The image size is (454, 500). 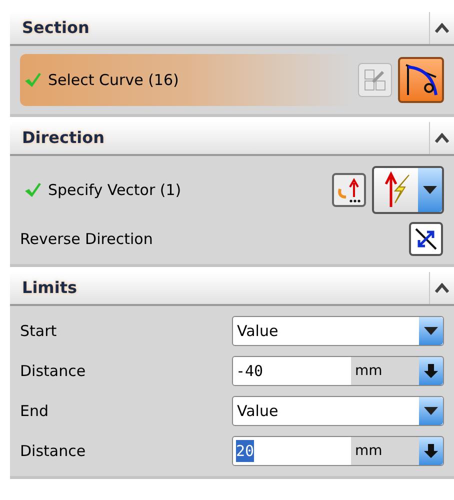 What do you see at coordinates (232, 139) in the screenshot?
I see `section-header: Direction` at bounding box center [232, 139].